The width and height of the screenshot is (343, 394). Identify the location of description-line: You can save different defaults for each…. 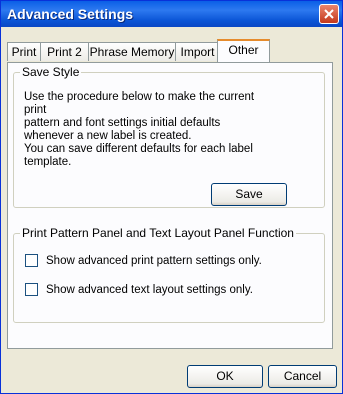
(138, 155).